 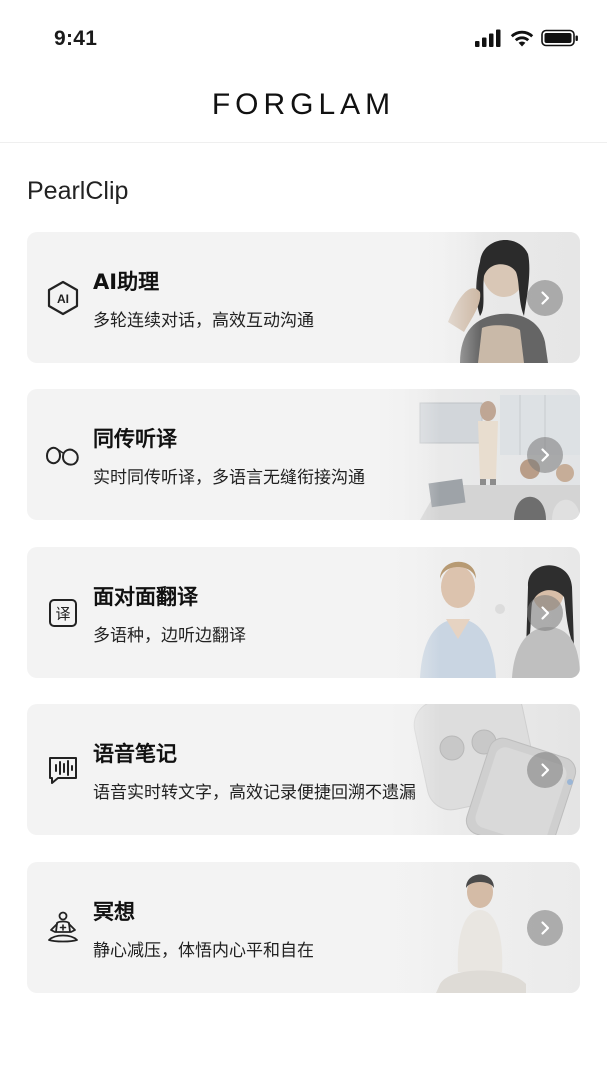 I want to click on brand-logo: FORGLAM, so click(x=303, y=104).